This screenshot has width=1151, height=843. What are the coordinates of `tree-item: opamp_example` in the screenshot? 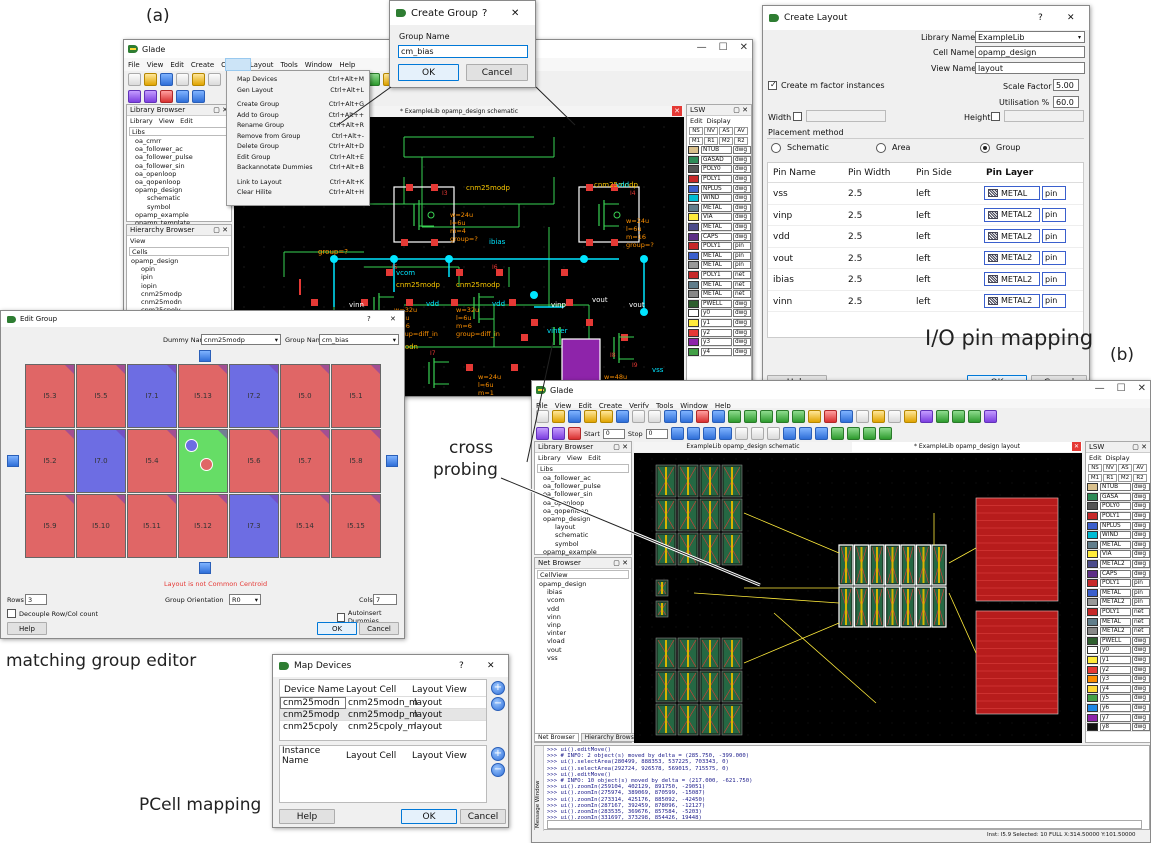 It's located at (585, 552).